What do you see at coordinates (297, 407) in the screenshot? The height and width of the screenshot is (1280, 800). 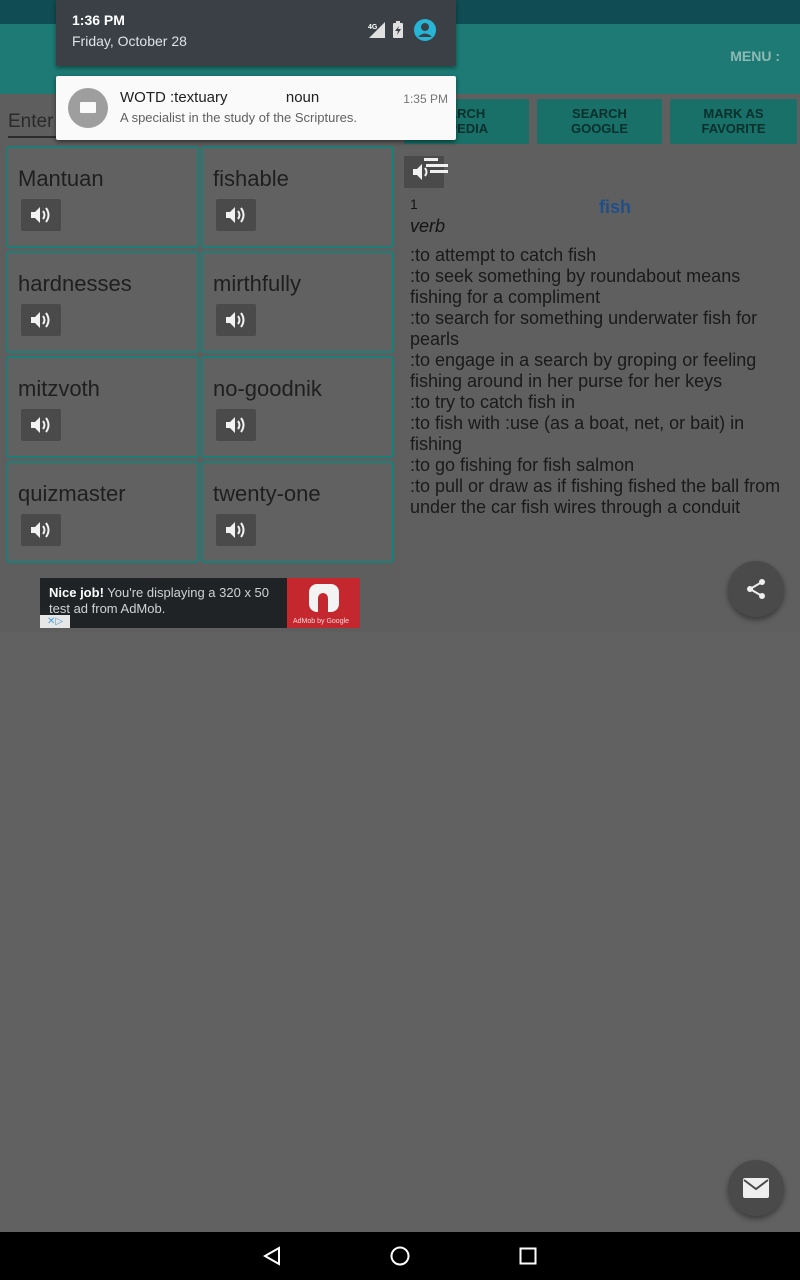 I see `word-card: no-goodnik` at bounding box center [297, 407].